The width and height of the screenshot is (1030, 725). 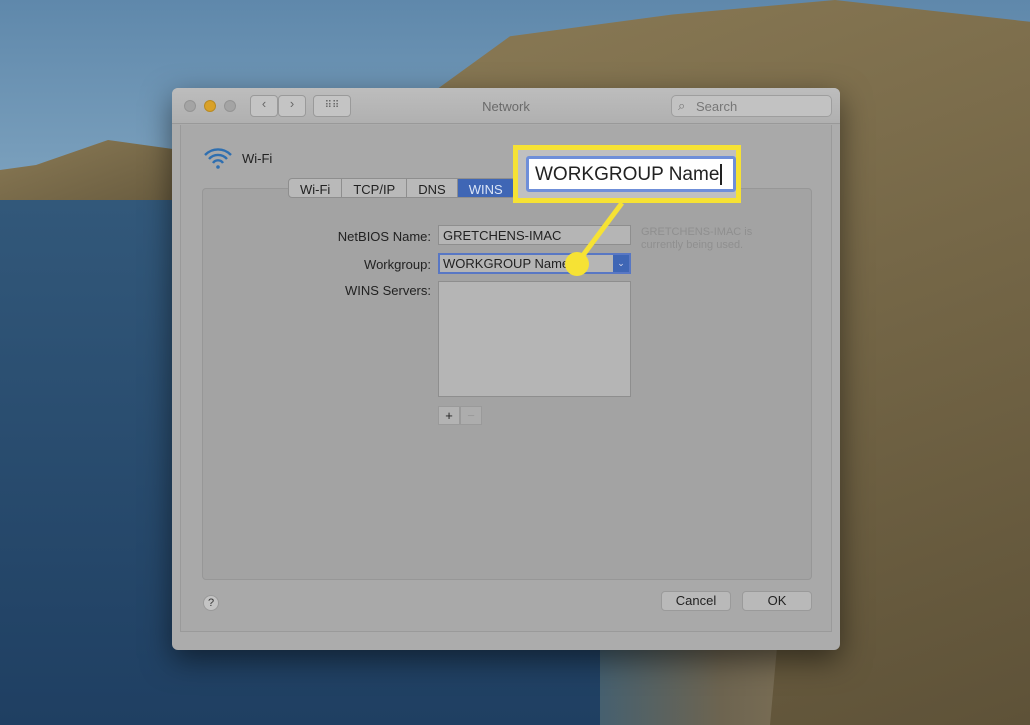 What do you see at coordinates (631, 174) in the screenshot?
I see `callout-workgroup-field: WORKGROUP Name` at bounding box center [631, 174].